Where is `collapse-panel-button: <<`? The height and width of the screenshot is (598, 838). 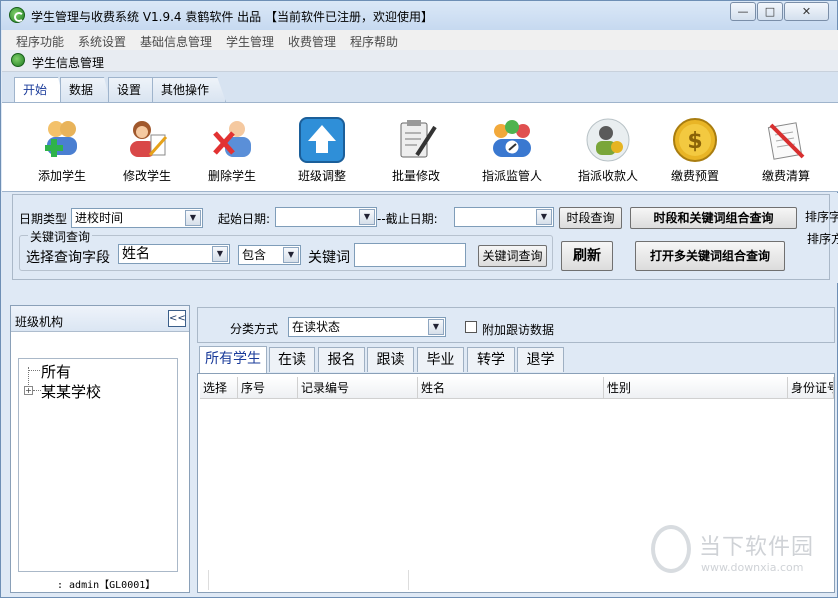
collapse-panel-button: << is located at coordinates (177, 318).